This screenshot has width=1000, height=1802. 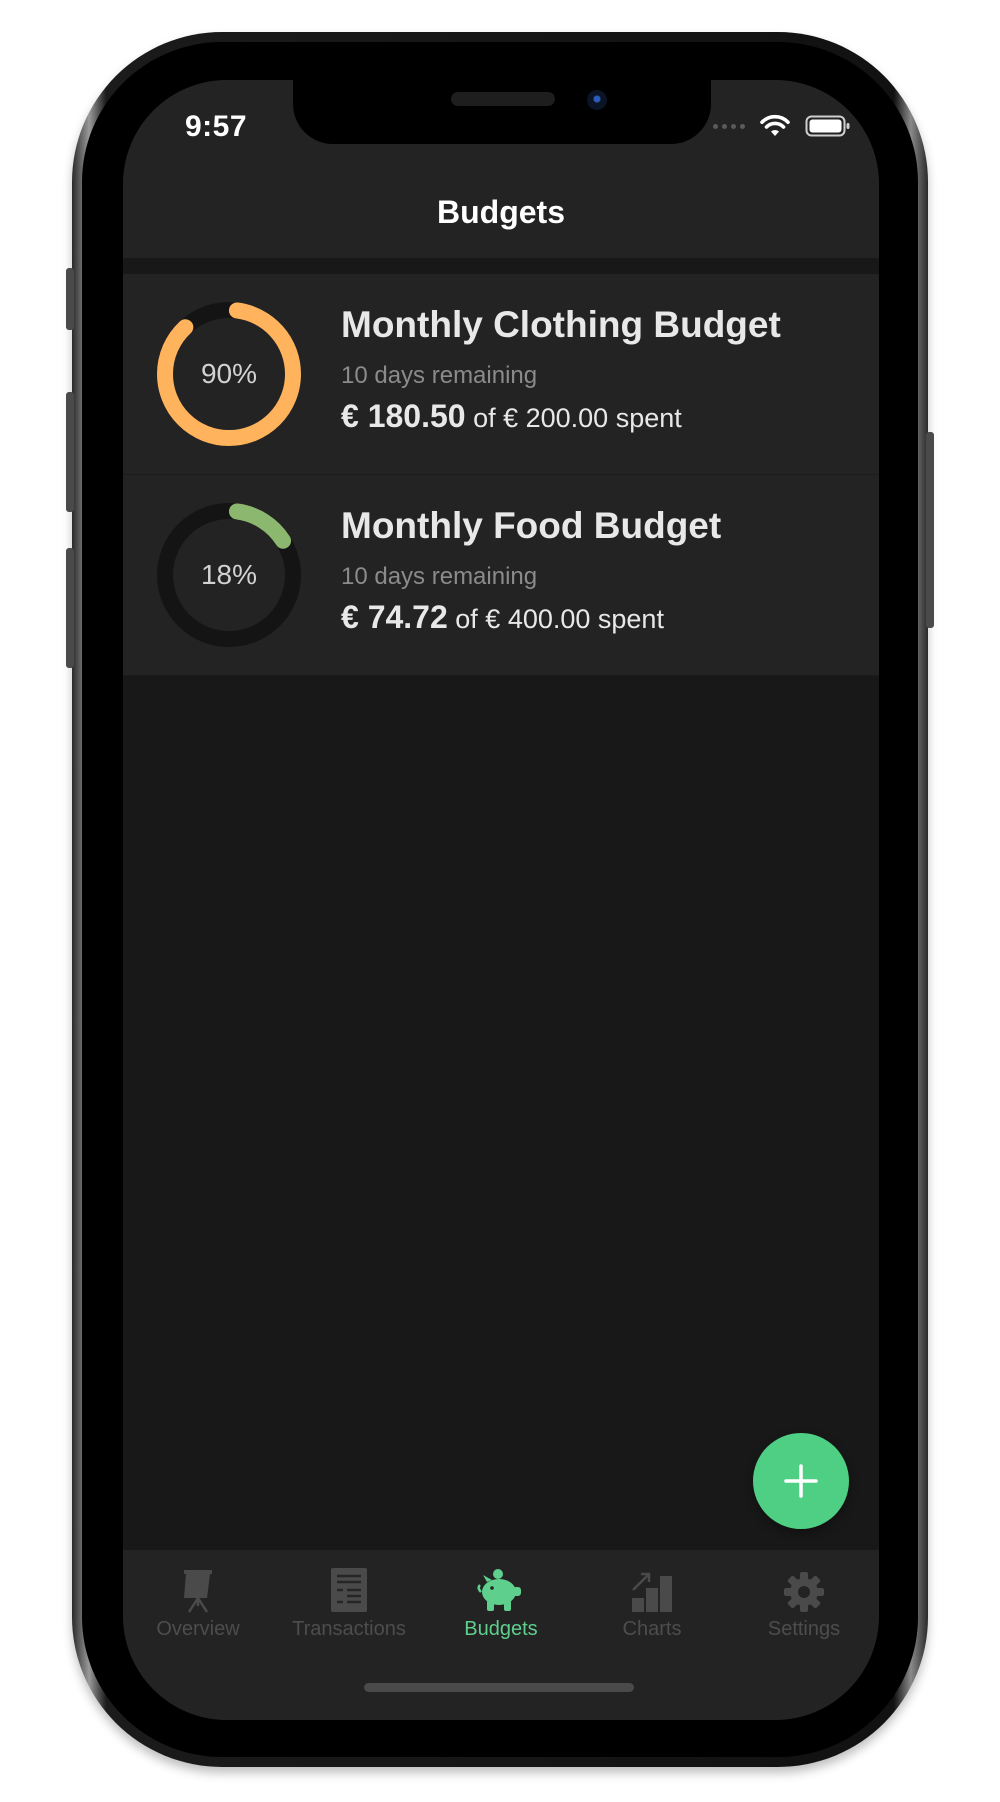 What do you see at coordinates (403, 416) in the screenshot?
I see `spent-amount: € 180.50` at bounding box center [403, 416].